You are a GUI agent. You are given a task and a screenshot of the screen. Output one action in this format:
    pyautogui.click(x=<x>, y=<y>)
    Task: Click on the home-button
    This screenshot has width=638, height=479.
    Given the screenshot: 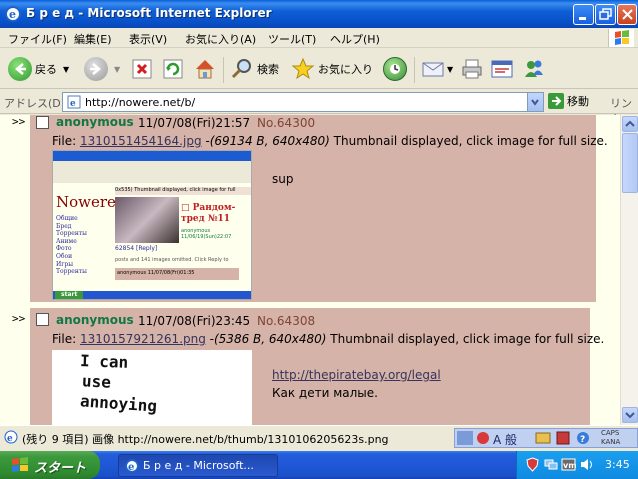 What is the action you would take?
    pyautogui.click(x=205, y=69)
    